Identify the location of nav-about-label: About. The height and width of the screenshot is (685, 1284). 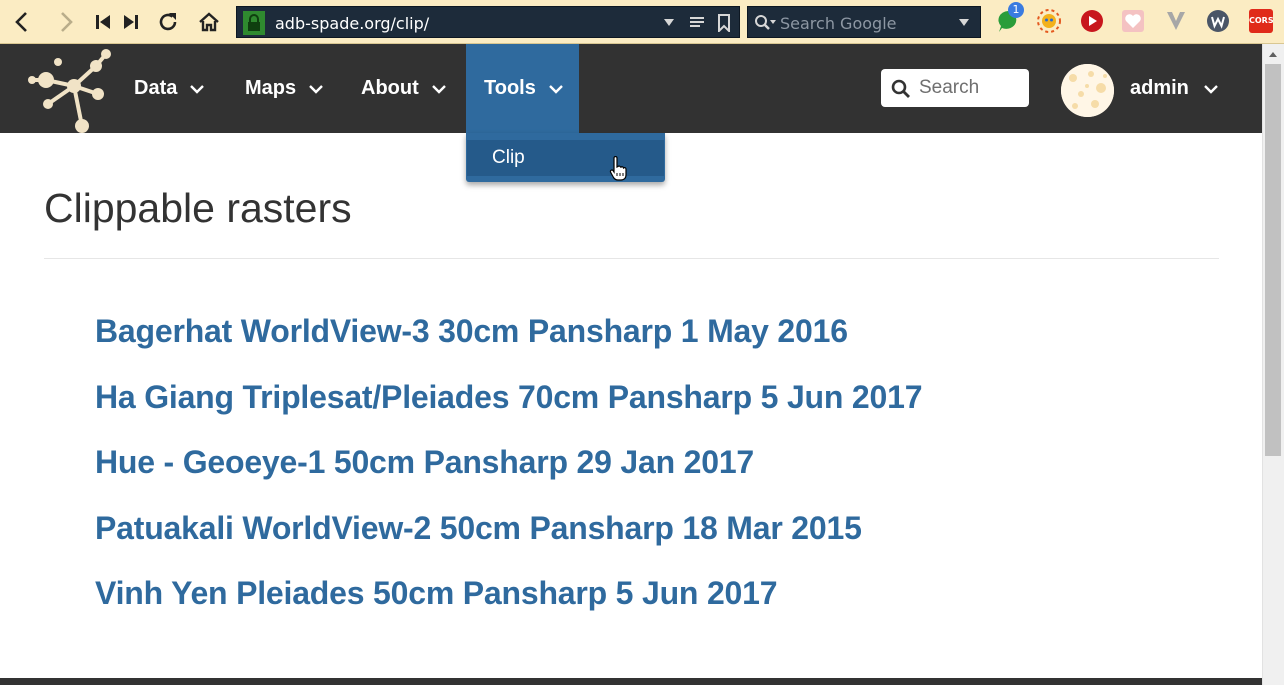
(390, 88).